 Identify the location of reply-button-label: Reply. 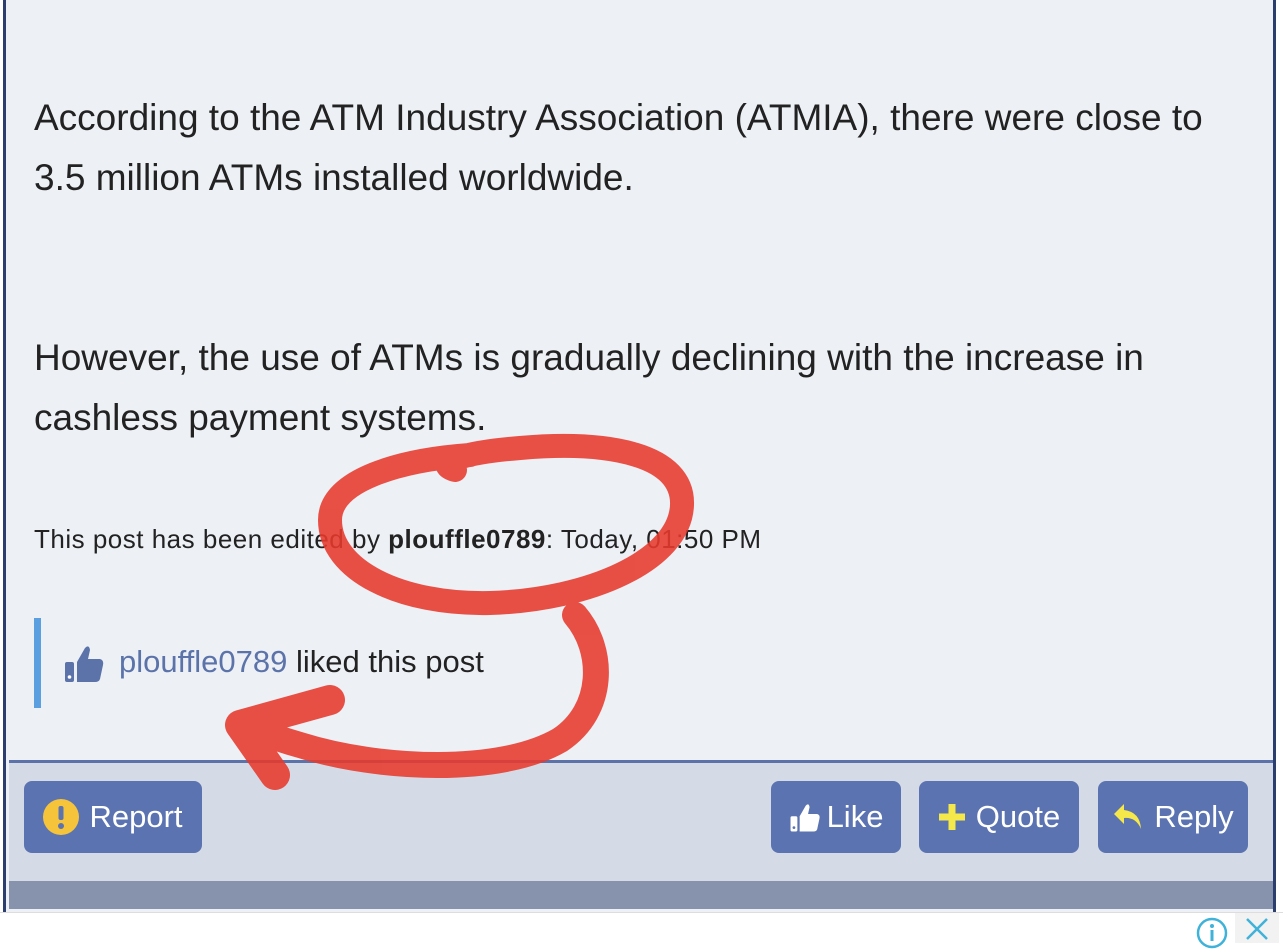
(1194, 816).